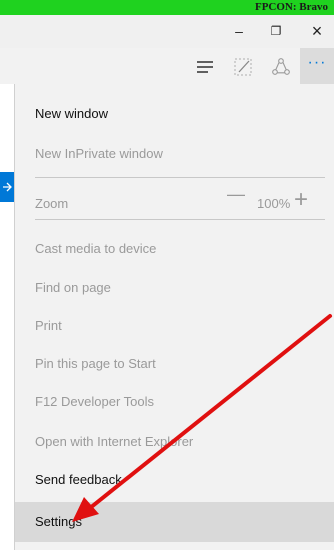 The width and height of the screenshot is (334, 550). I want to click on menu-item-find-on-page: Find on page, so click(73, 288).